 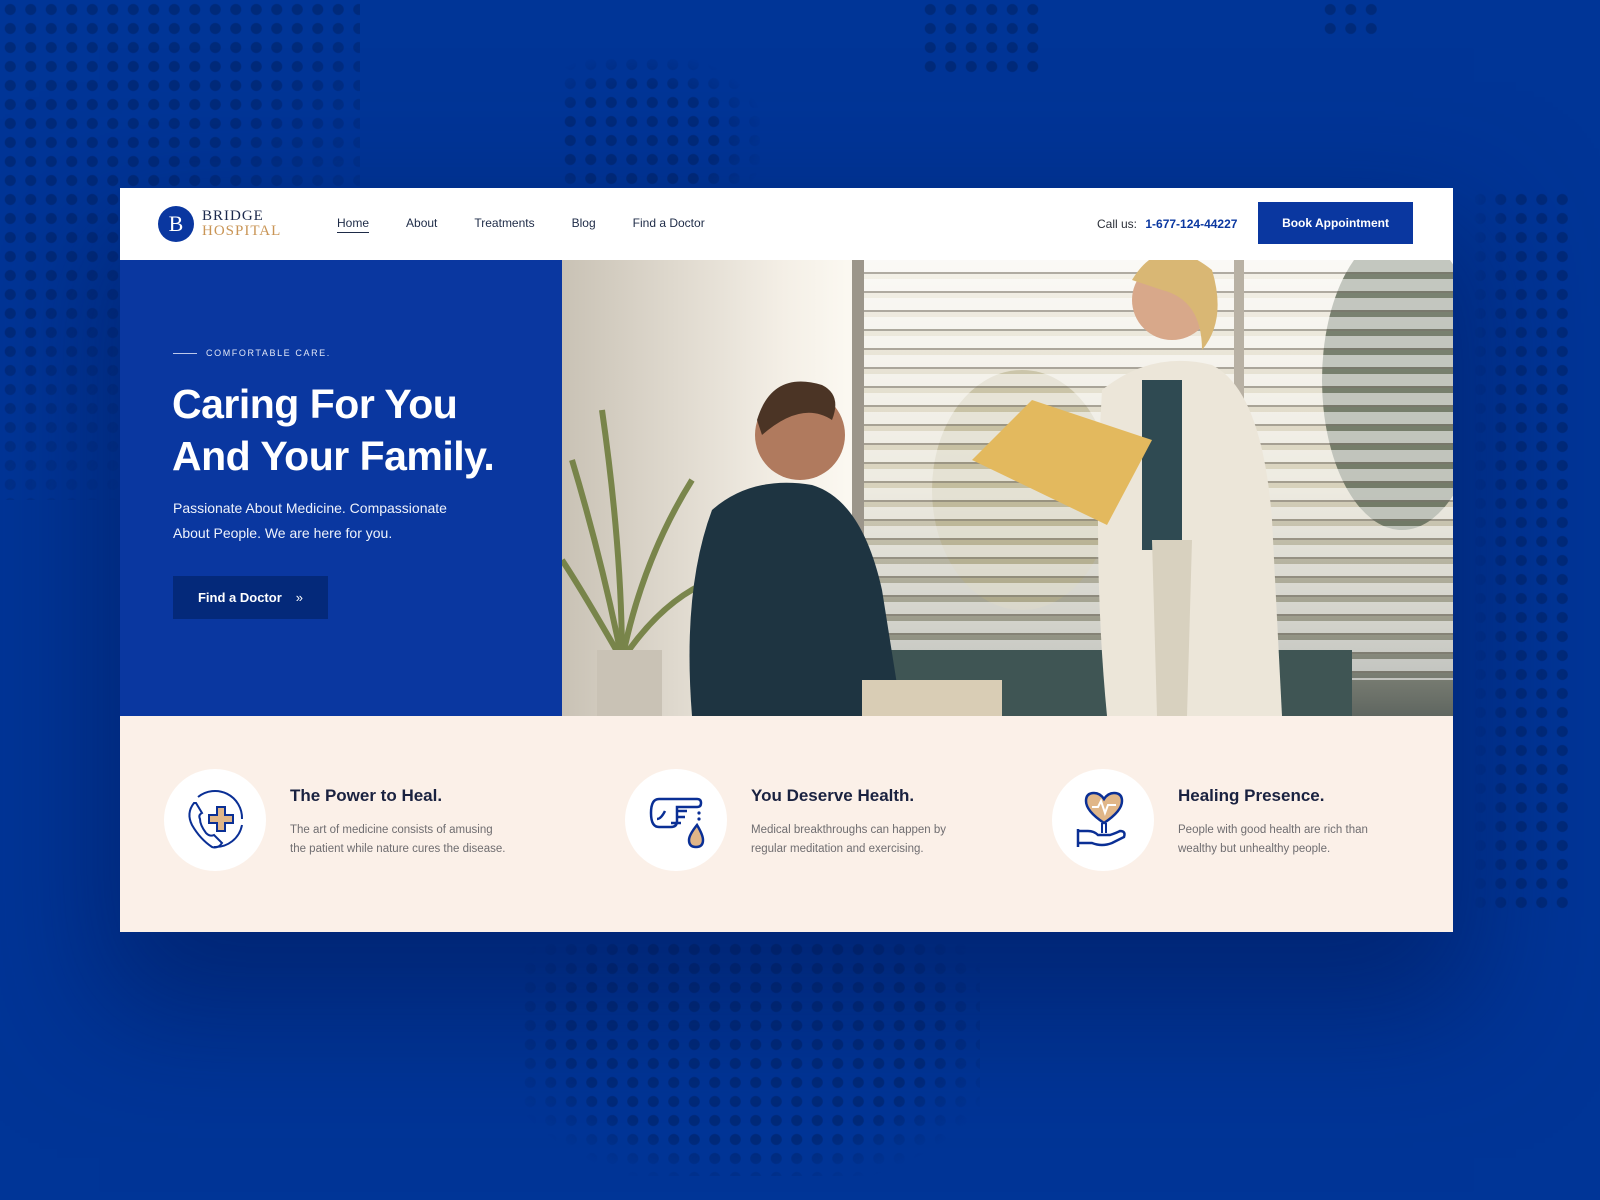 What do you see at coordinates (1254, 849) in the screenshot?
I see `feature-desc-line: wealthy but unhealthy people.` at bounding box center [1254, 849].